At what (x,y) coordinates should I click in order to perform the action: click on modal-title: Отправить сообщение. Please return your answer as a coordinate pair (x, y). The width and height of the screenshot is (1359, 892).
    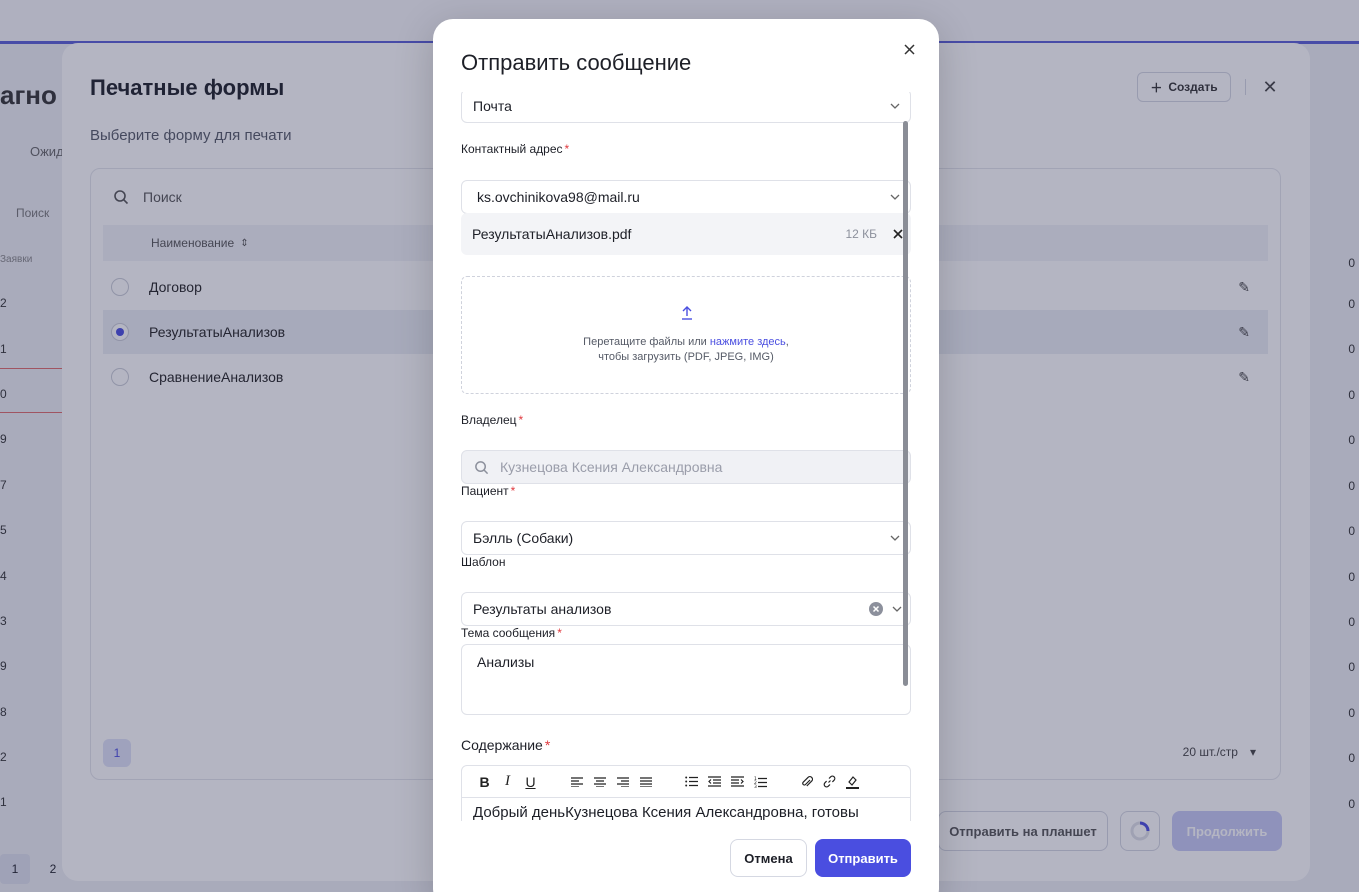
    Looking at the image, I should click on (576, 62).